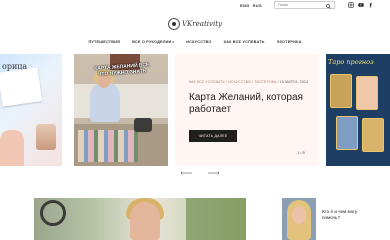 Image resolution: width=390 pixels, height=240 pixels. What do you see at coordinates (31, 110) in the screenshot?
I see `slide-prev-image: орица` at bounding box center [31, 110].